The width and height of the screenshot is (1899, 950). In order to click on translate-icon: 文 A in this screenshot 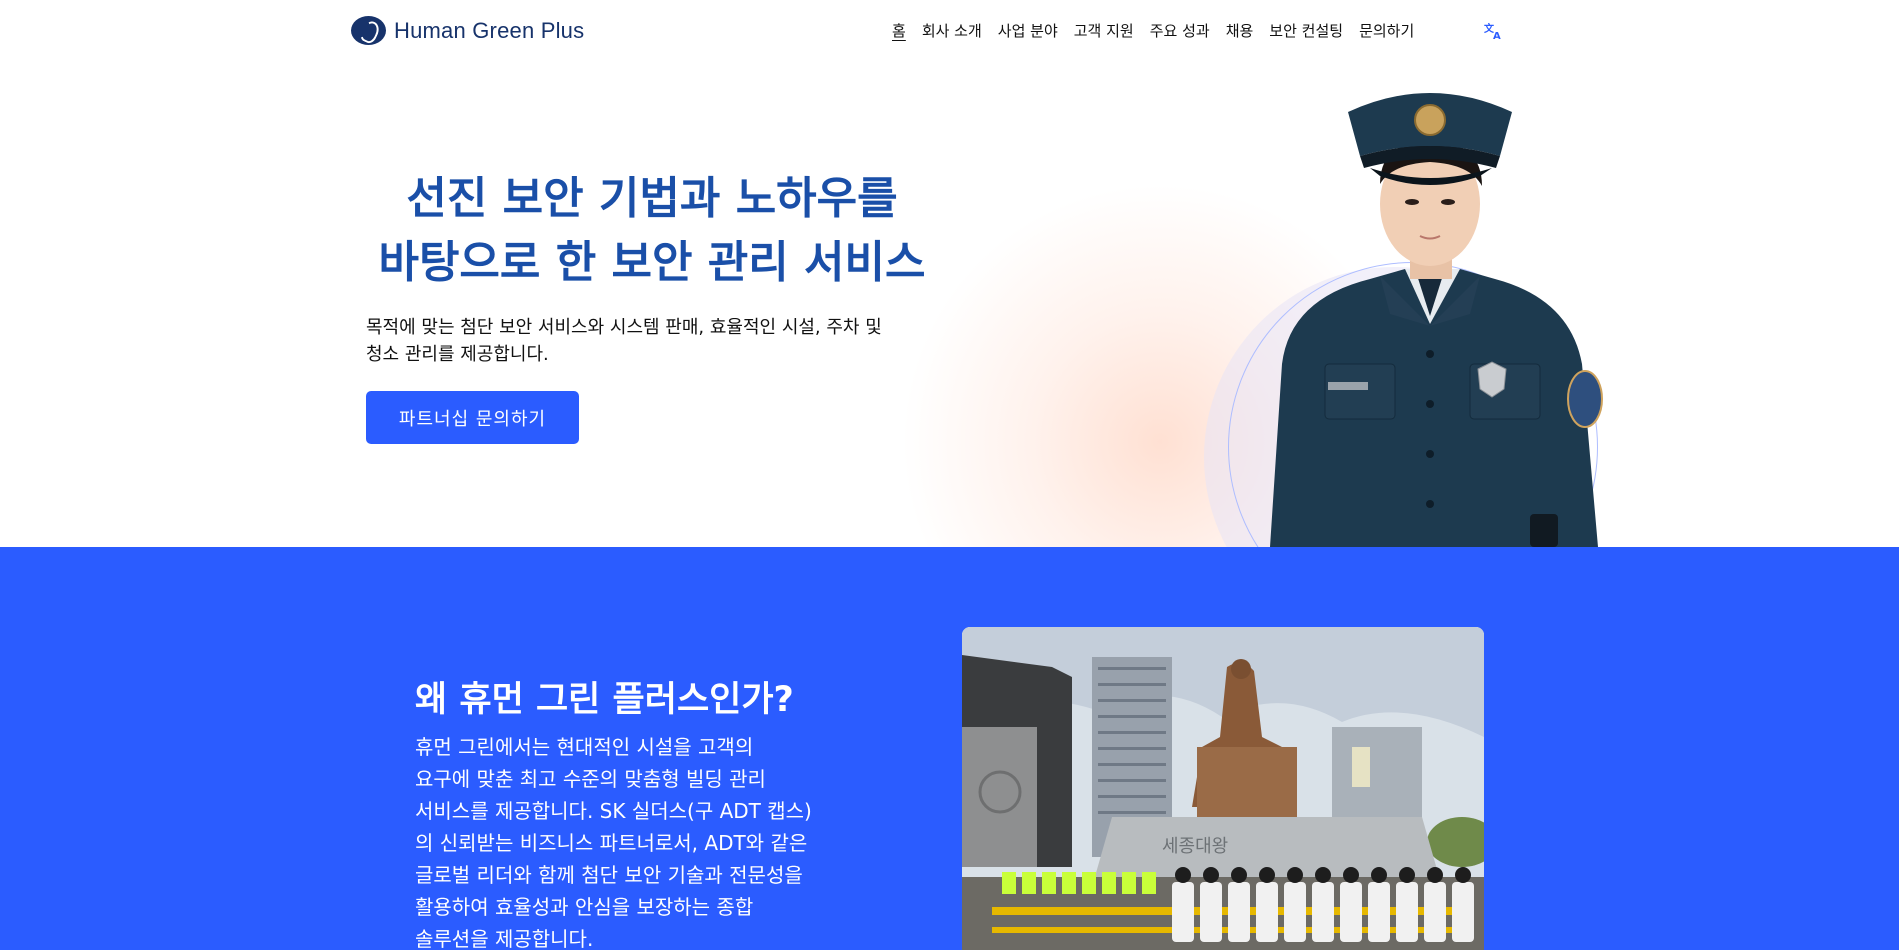, I will do `click(1494, 32)`.